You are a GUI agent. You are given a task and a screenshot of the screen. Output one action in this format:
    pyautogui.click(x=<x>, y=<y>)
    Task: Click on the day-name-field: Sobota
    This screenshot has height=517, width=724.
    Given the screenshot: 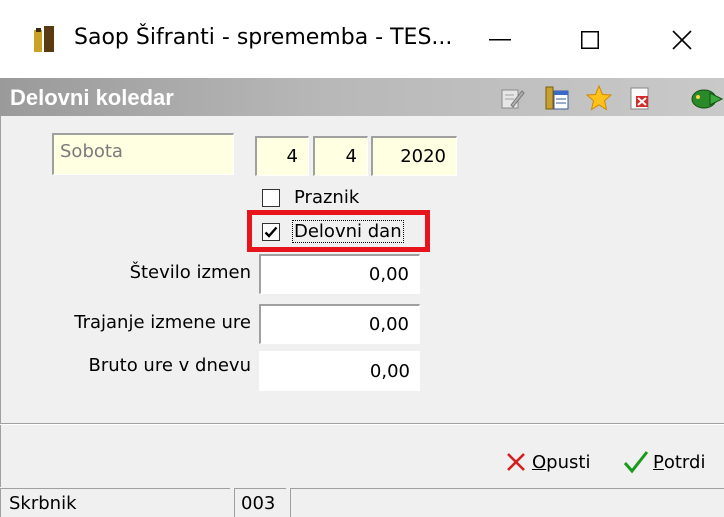 What is the action you would take?
    pyautogui.click(x=143, y=154)
    